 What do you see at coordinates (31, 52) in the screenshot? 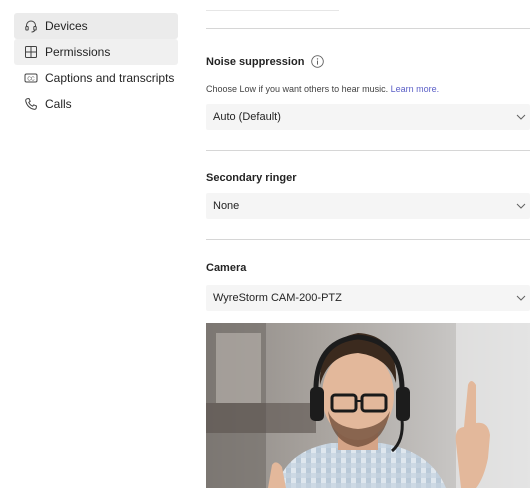
I see `permissions-icon` at bounding box center [31, 52].